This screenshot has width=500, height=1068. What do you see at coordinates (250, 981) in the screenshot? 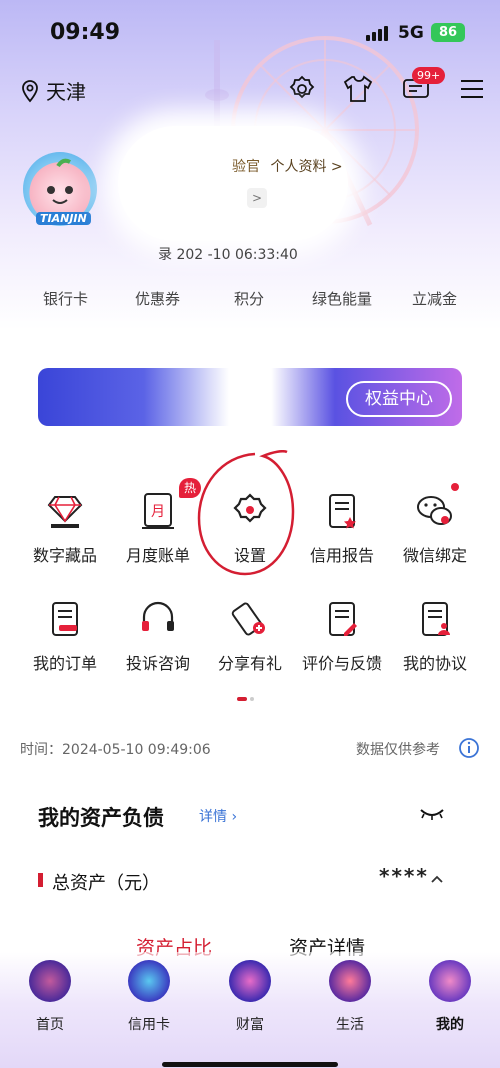
I see `wealth-icon` at bounding box center [250, 981].